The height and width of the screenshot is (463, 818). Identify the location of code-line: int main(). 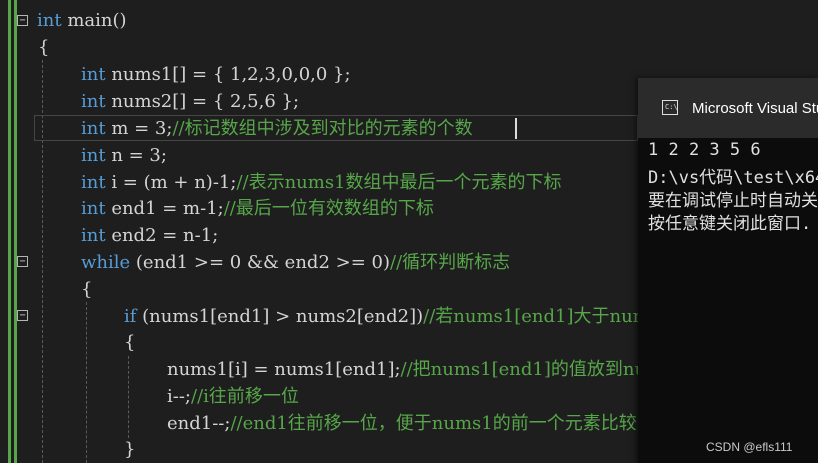
(82, 20).